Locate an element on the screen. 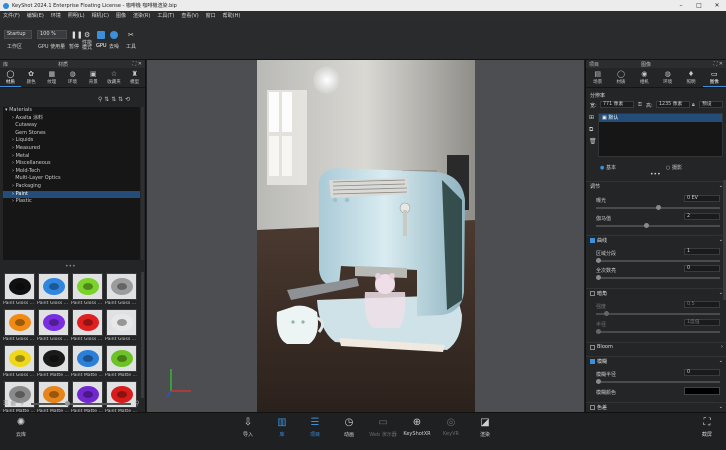 The image size is (726, 450). add-layer-icon: ⊞ is located at coordinates (591, 117).